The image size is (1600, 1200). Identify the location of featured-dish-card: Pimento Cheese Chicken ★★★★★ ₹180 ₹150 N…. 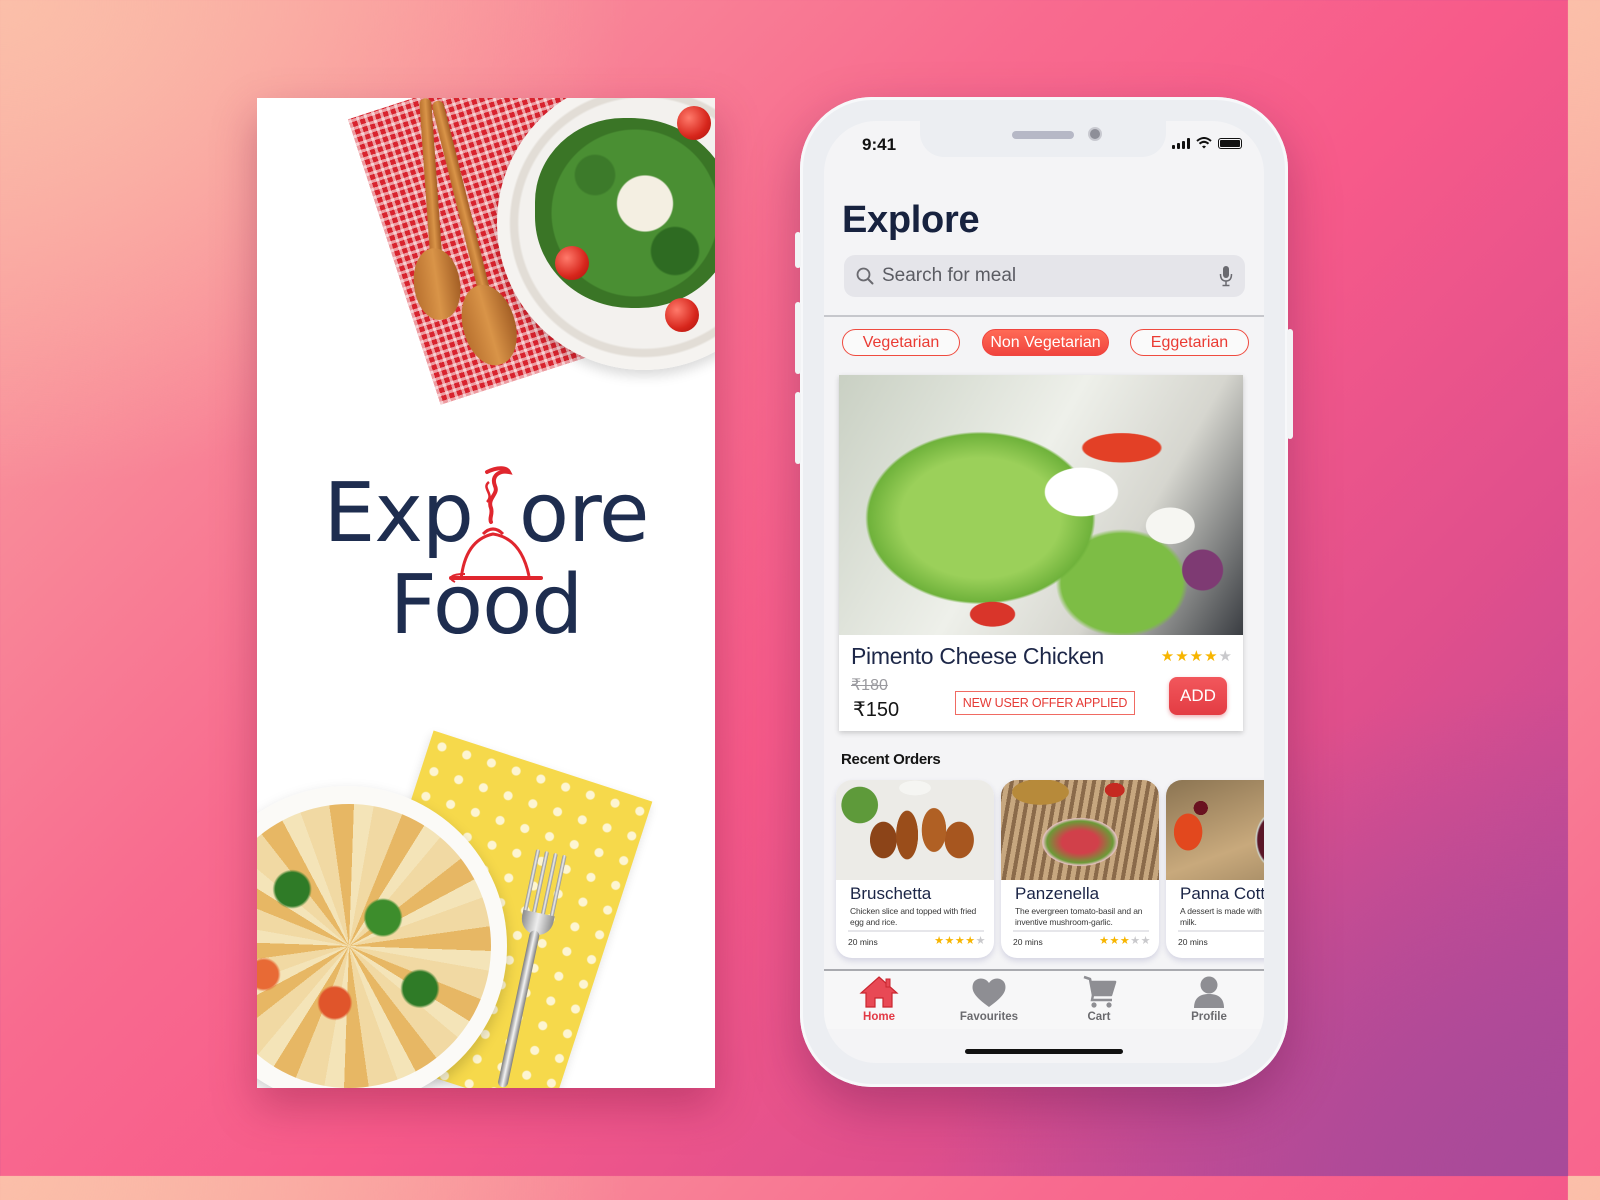
(1041, 553).